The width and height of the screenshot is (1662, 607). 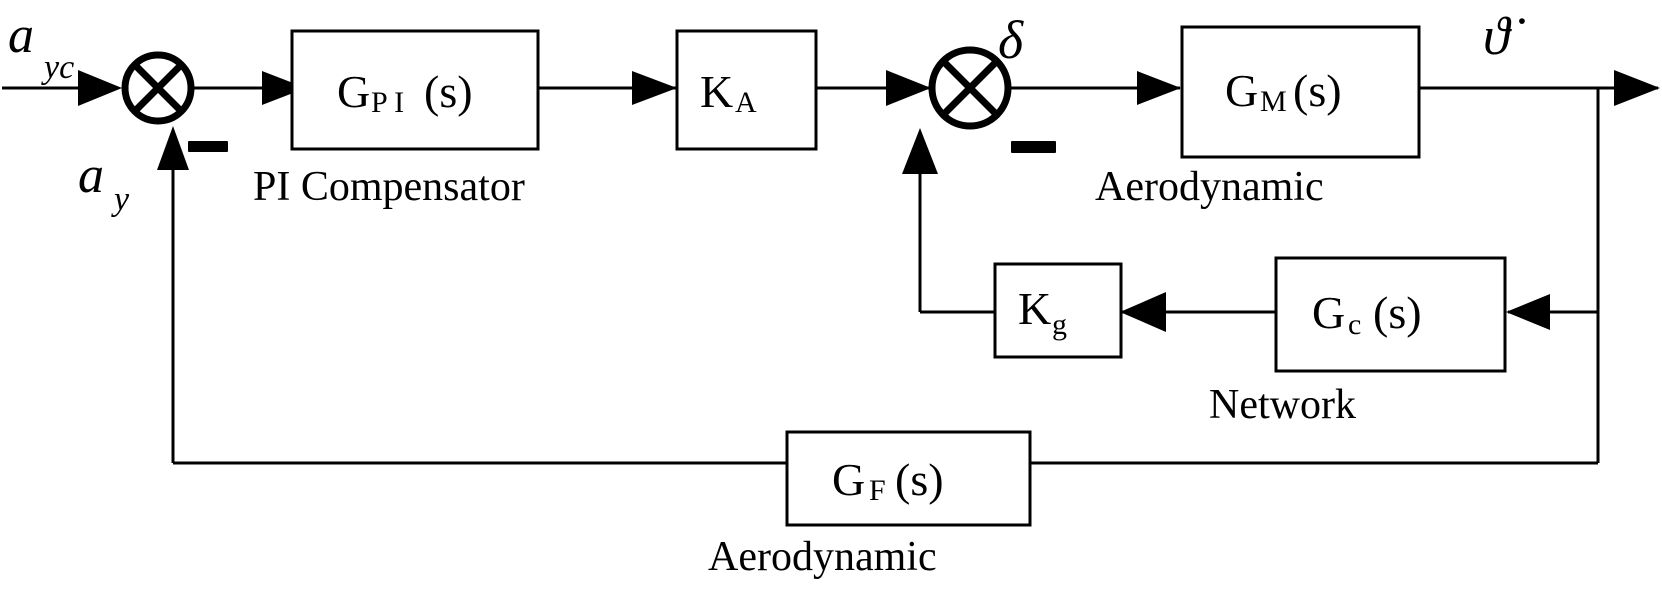 What do you see at coordinates (822, 557) in the screenshot?
I see `caption-gf: Aerodynamic` at bounding box center [822, 557].